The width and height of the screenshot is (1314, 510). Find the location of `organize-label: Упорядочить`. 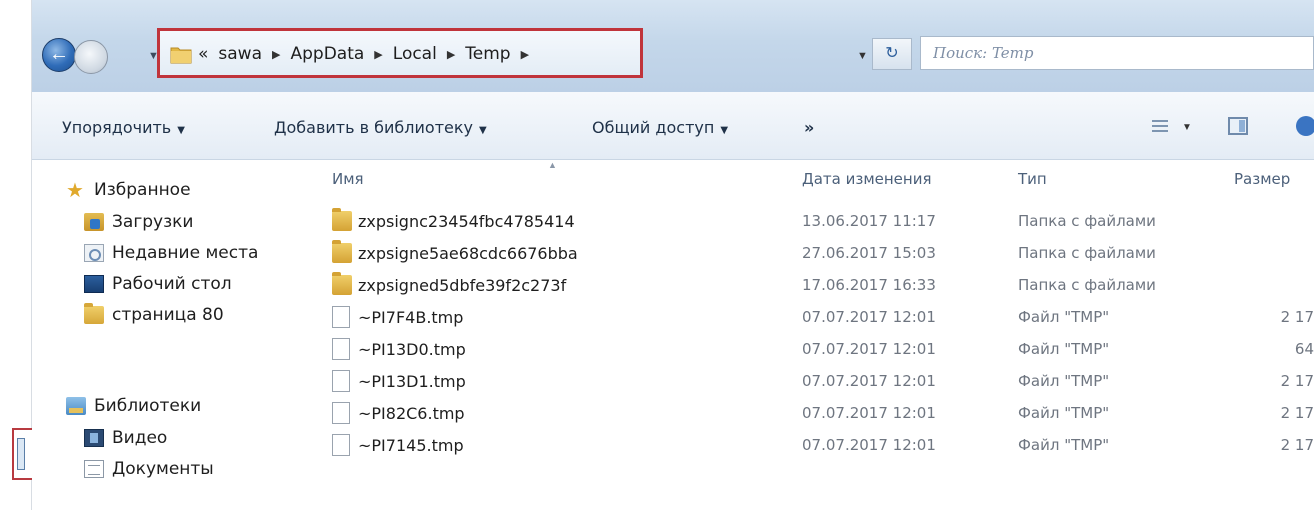

organize-label: Упорядочить is located at coordinates (117, 127).